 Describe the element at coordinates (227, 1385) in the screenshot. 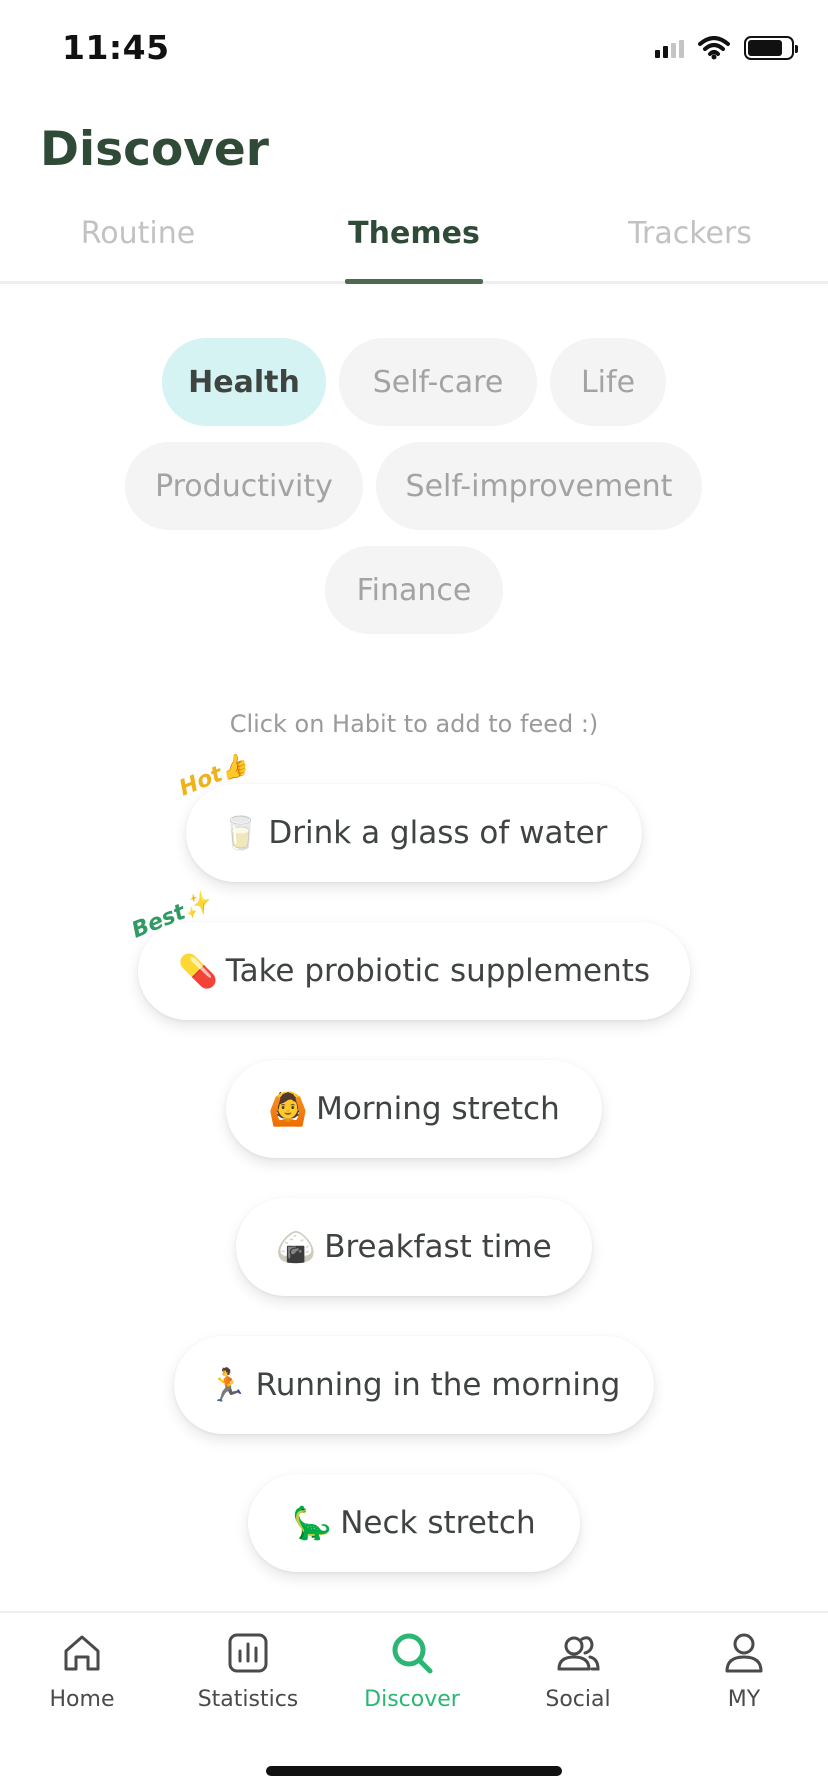

I see `runner-icon: 🏃` at that location.